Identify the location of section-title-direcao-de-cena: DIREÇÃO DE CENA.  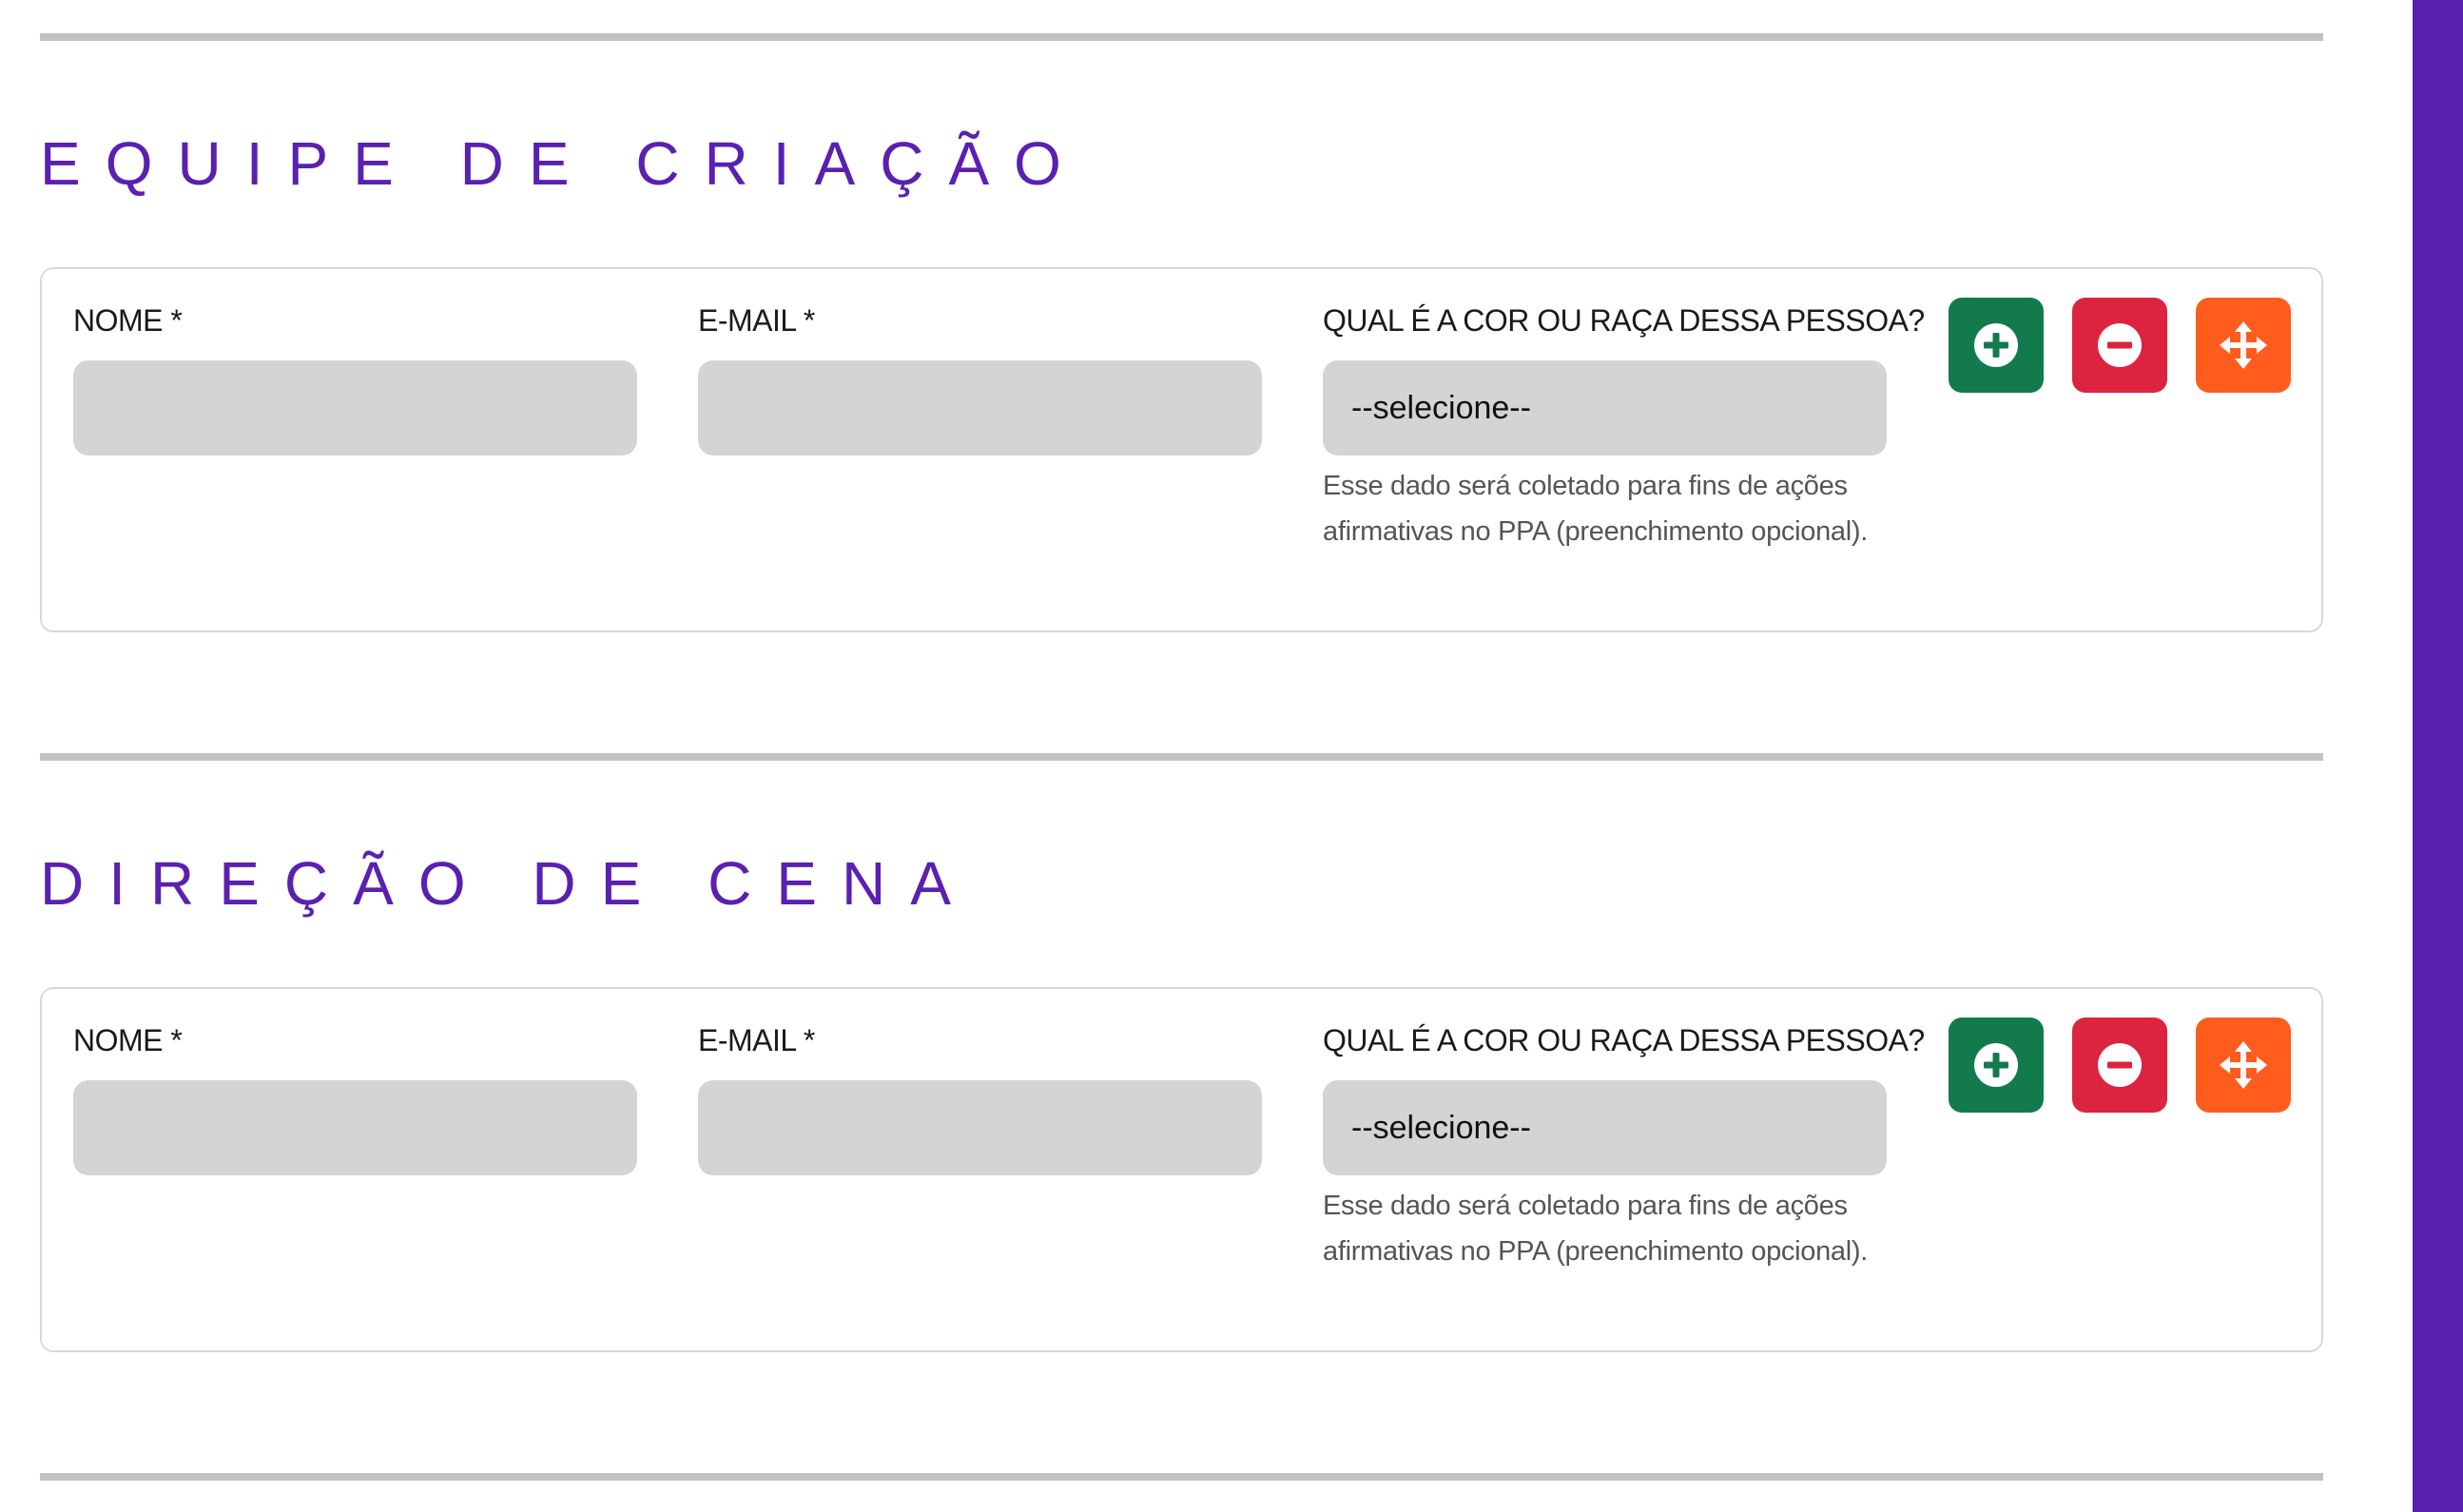
(508, 883).